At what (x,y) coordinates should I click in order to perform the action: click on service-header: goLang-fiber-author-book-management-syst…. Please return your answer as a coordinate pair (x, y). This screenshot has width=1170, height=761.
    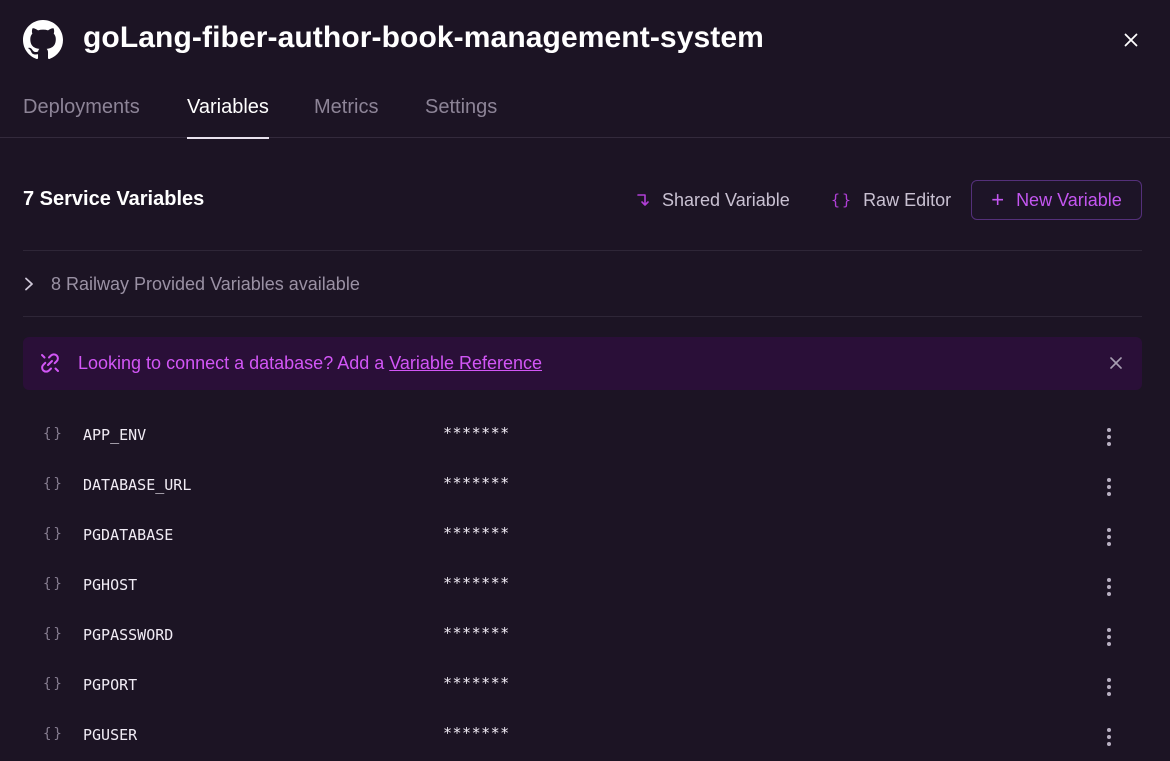
    Looking at the image, I should click on (585, 40).